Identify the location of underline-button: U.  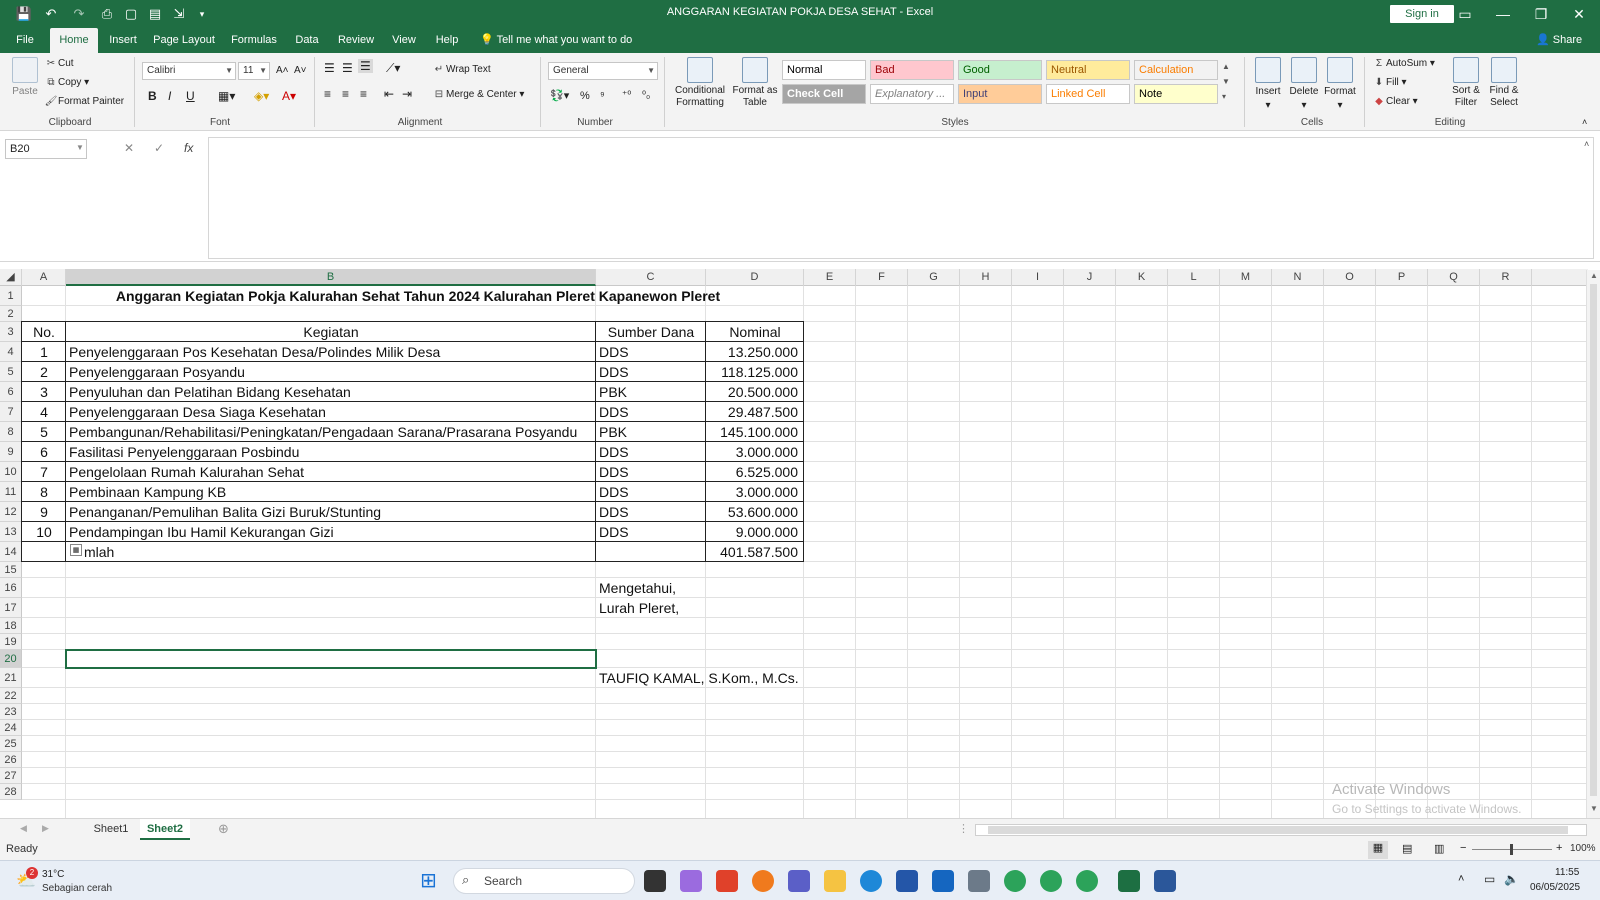
(190, 96).